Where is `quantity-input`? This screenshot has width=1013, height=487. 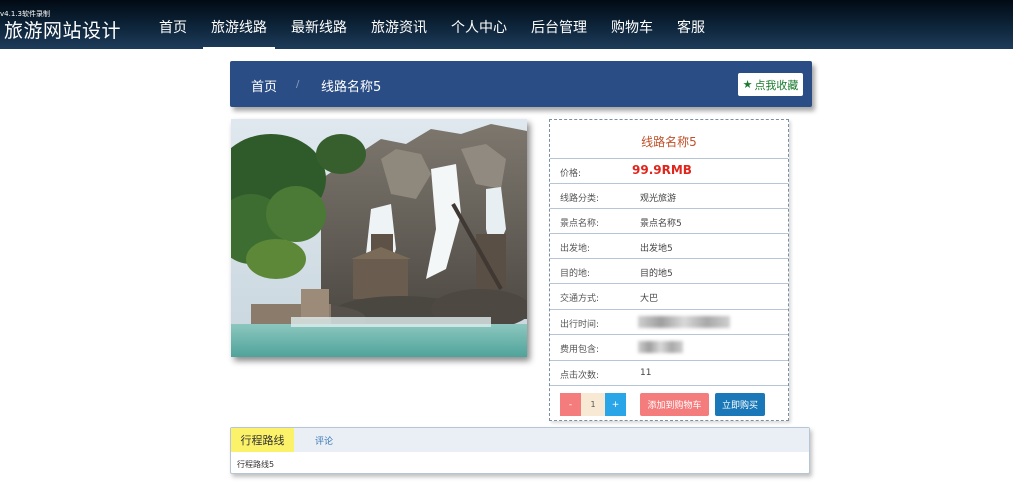 quantity-input is located at coordinates (593, 404).